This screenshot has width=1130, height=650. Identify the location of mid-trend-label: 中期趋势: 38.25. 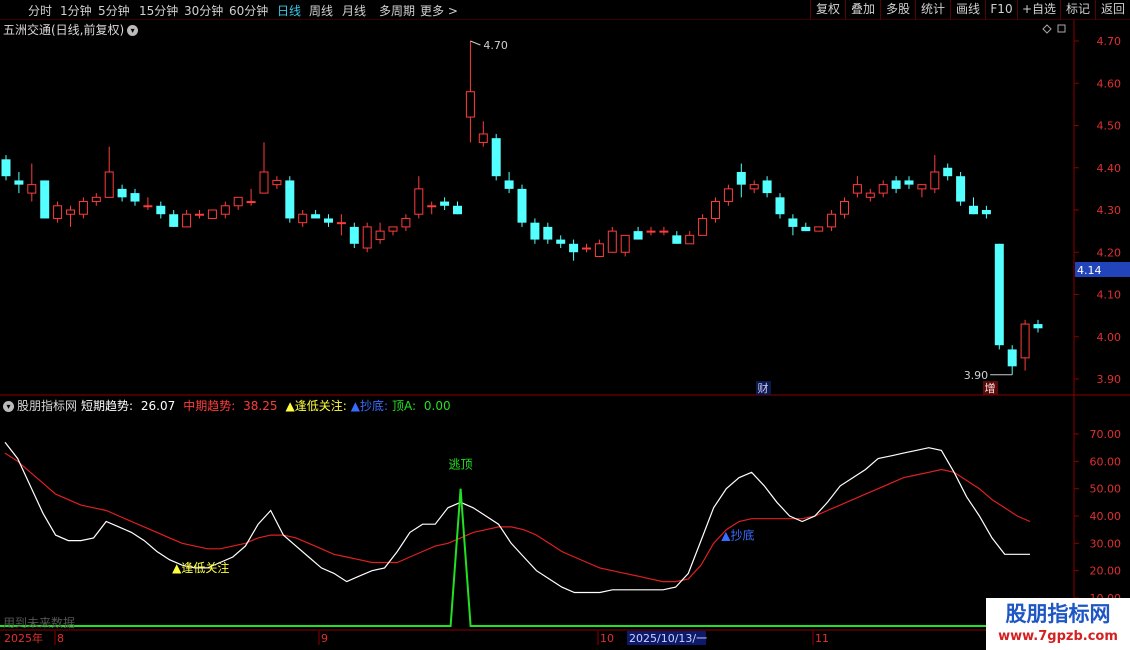
(230, 406).